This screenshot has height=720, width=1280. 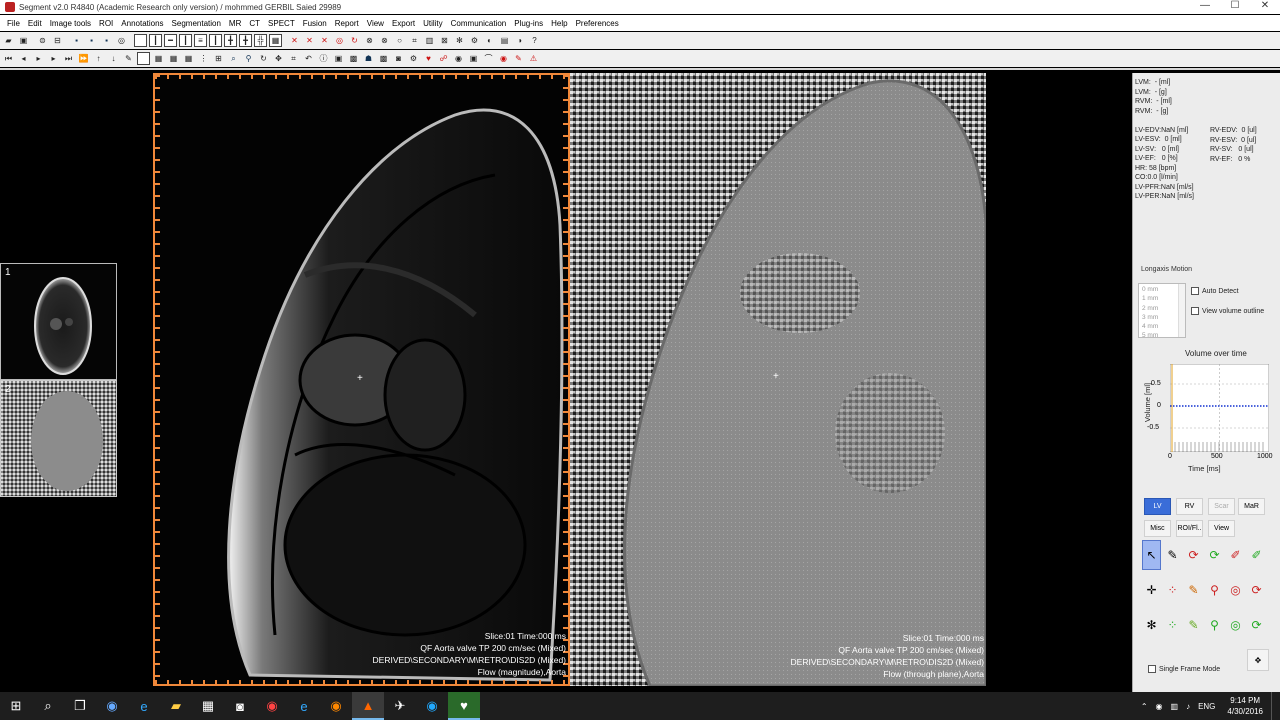 What do you see at coordinates (38, 58) in the screenshot?
I see `play-icon: ▸` at bounding box center [38, 58].